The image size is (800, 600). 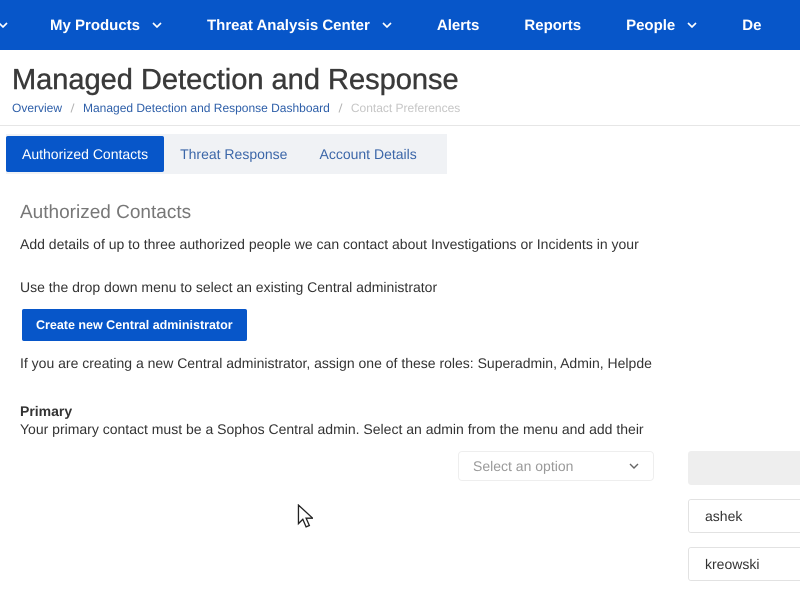 I want to click on intro-text: Add details of up to three authorized people we can contact about Investigations or Incidents in your, so click(x=330, y=244).